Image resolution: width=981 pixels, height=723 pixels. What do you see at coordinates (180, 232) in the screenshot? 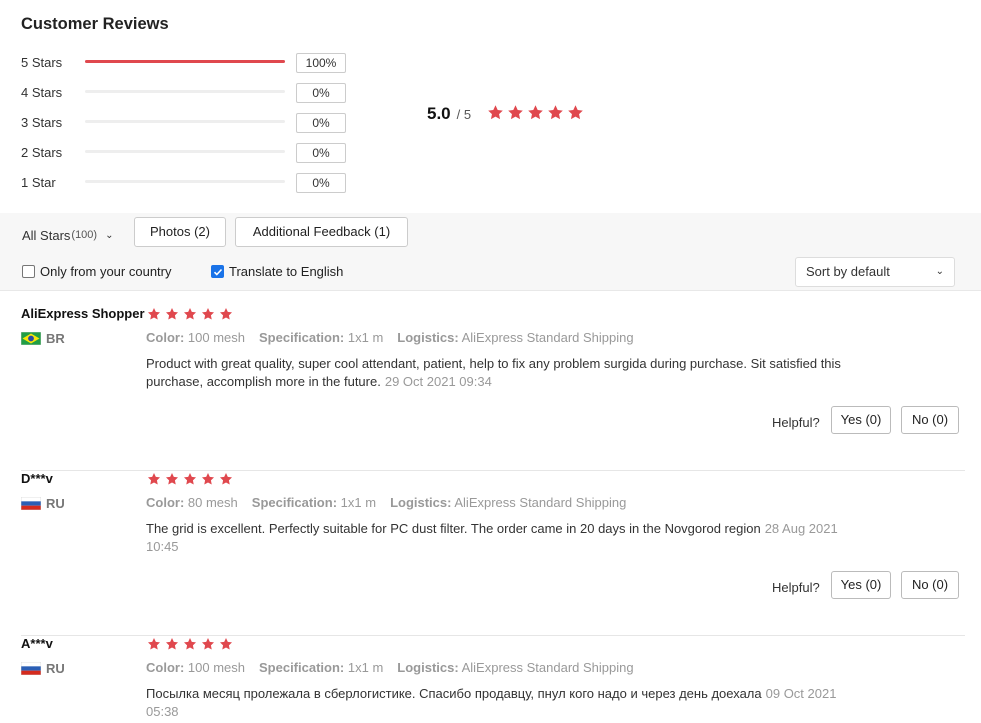
I see `photos-filter-button: Photos (2)` at bounding box center [180, 232].